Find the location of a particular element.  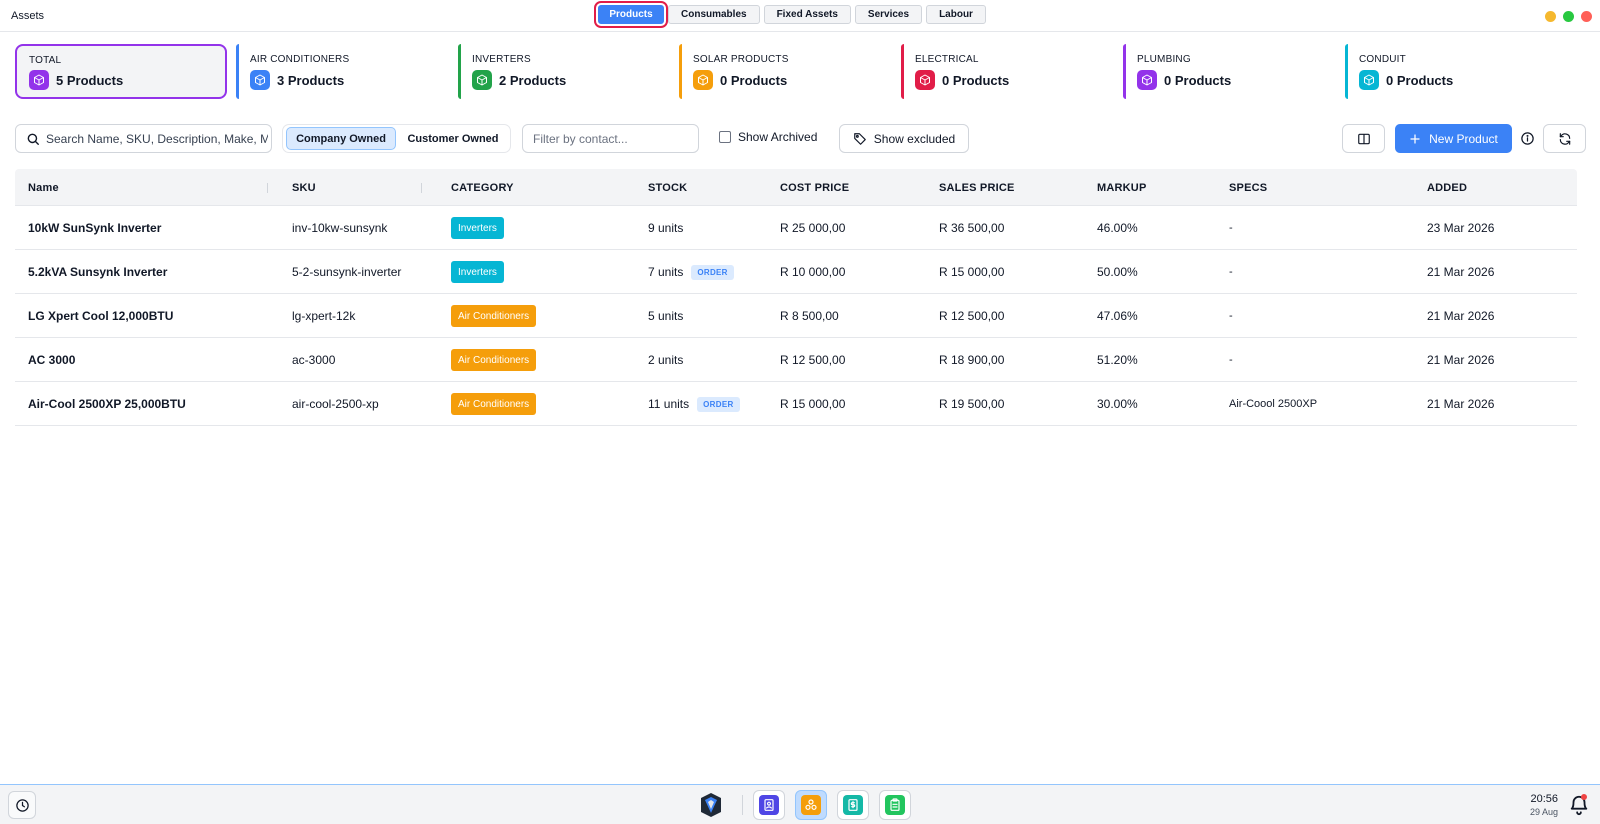

tab-labour: Labour is located at coordinates (956, 14).